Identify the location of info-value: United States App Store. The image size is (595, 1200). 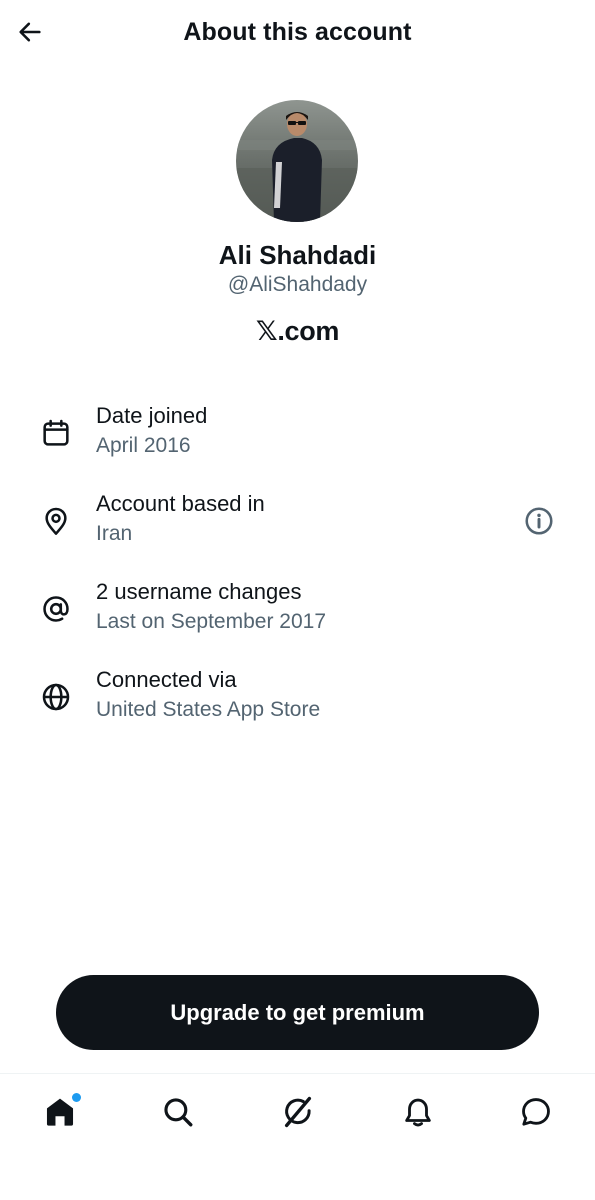
(208, 709).